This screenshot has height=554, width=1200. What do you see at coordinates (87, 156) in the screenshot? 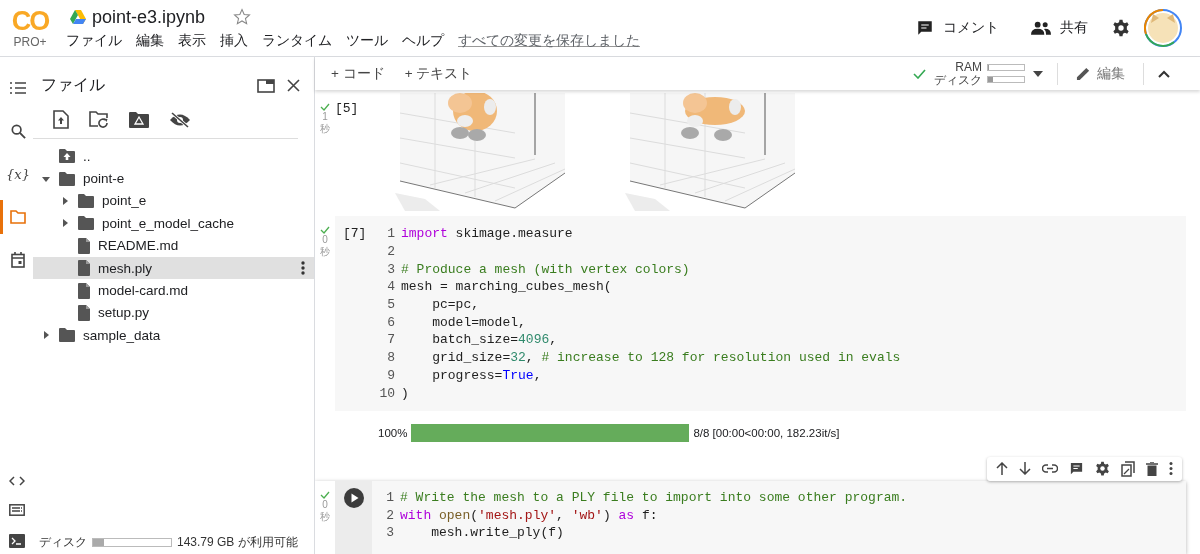
I see `file-name: ..` at bounding box center [87, 156].